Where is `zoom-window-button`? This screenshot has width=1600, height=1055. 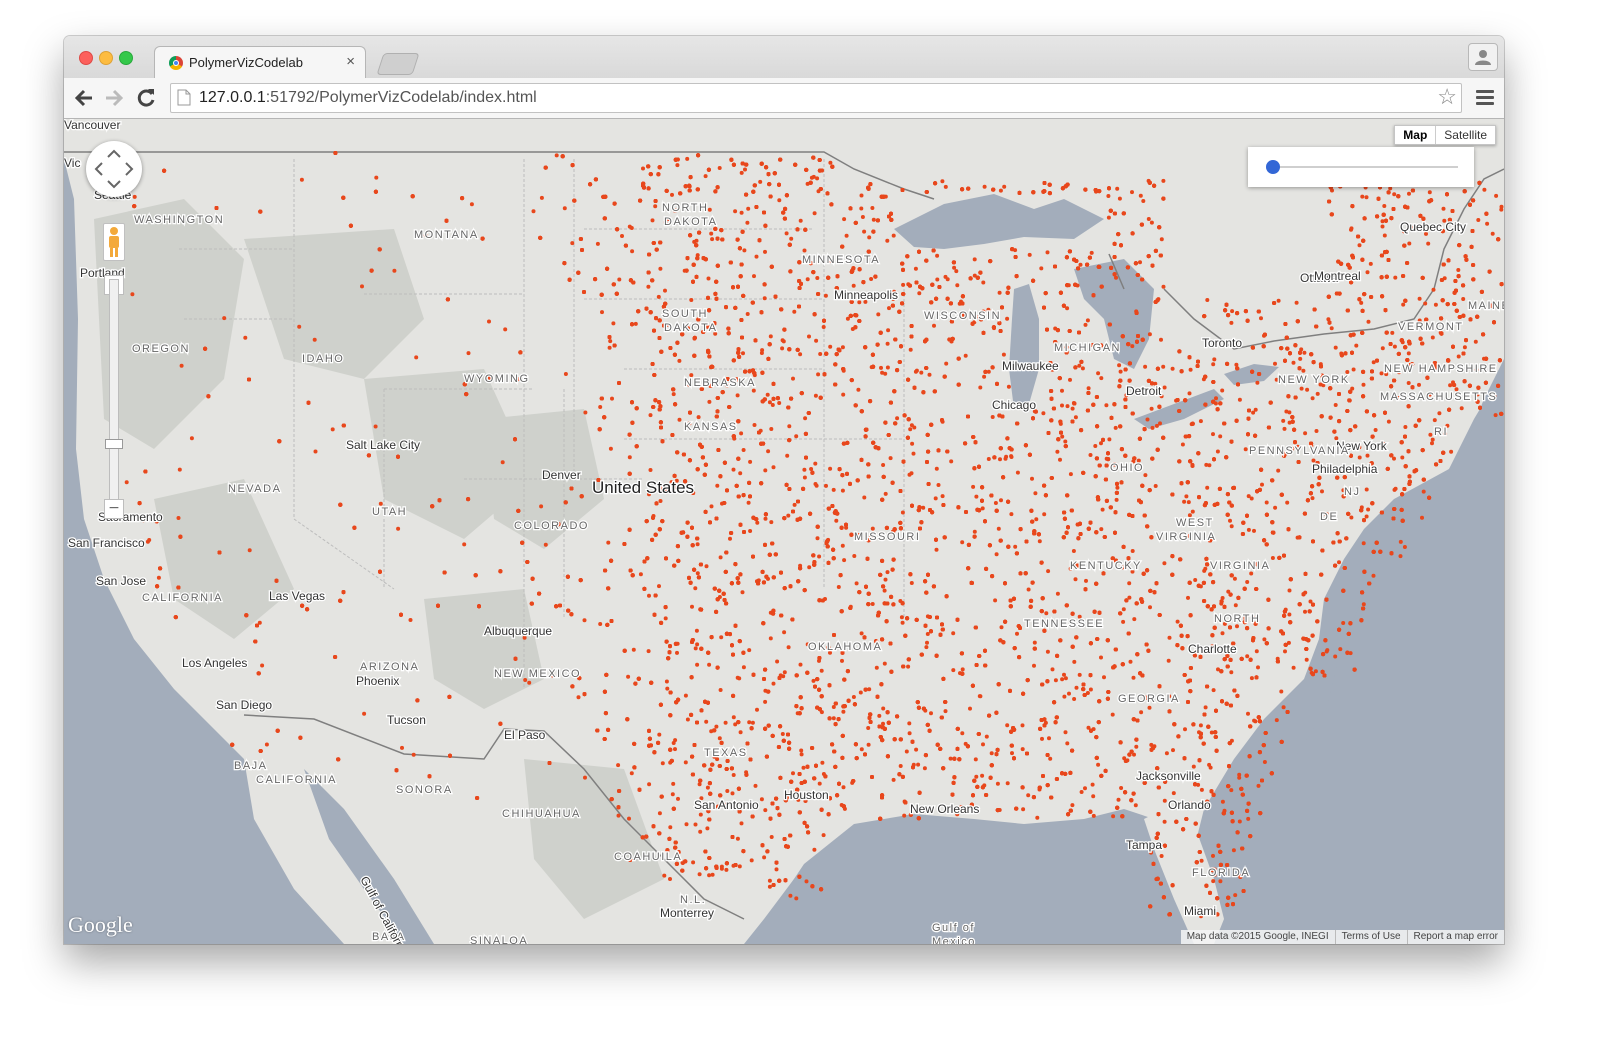
zoom-window-button is located at coordinates (126, 58).